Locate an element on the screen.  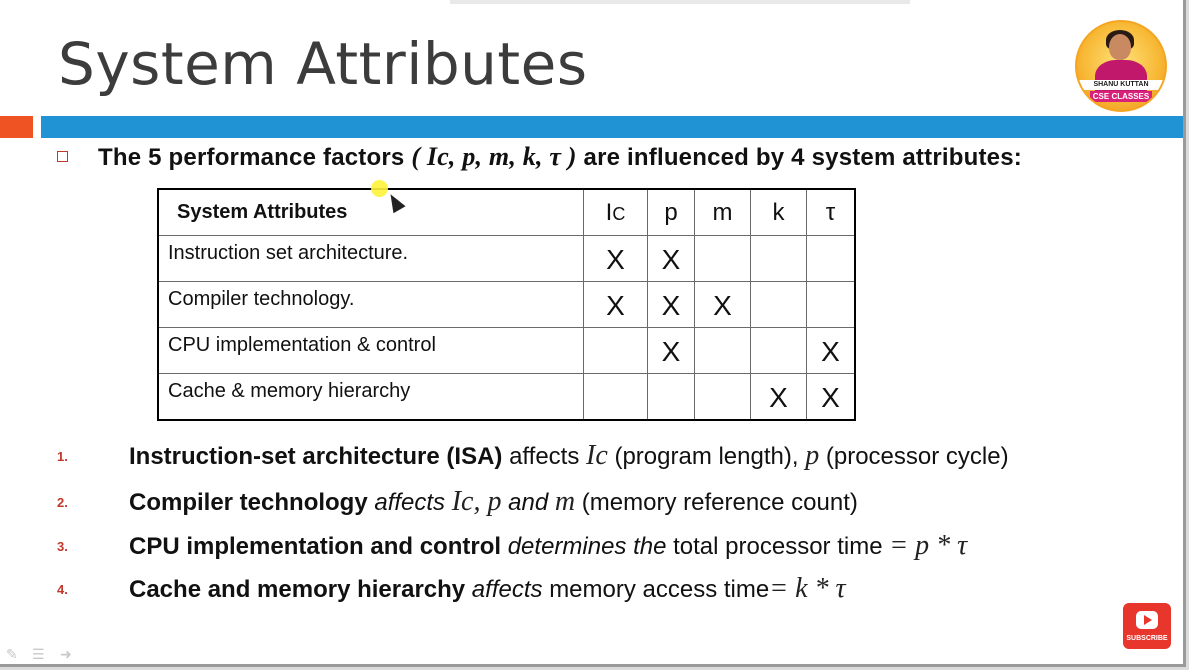
accent-bar-red is located at coordinates (16, 127).